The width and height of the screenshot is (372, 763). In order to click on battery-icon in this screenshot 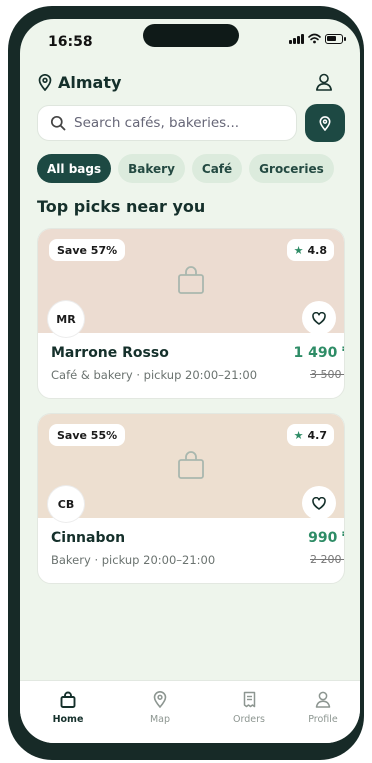, I will do `click(335, 38)`.